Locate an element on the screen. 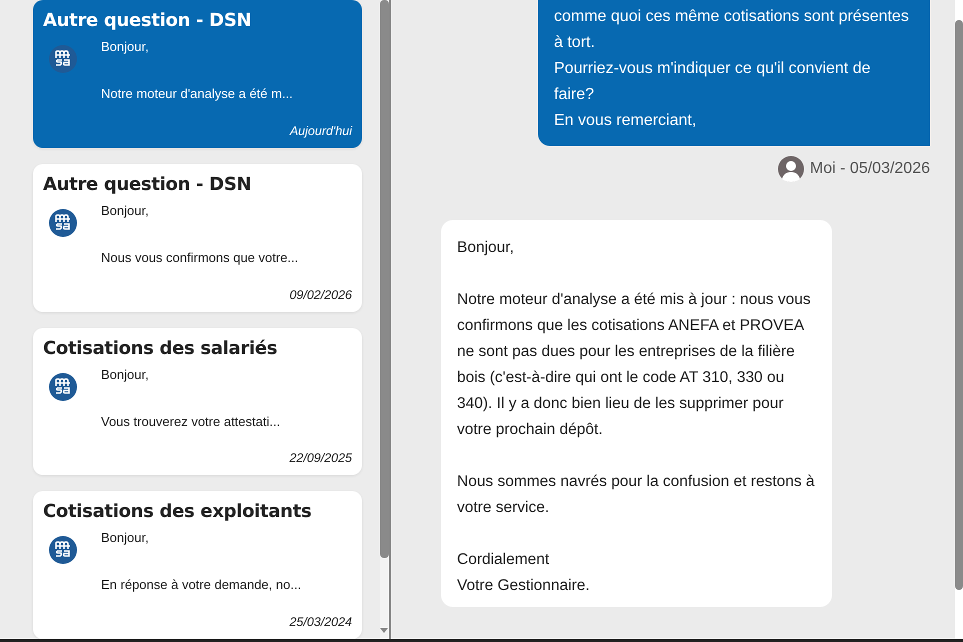 Image resolution: width=963 pixels, height=642 pixels. conversation-date: Aujourd'hui is located at coordinates (321, 131).